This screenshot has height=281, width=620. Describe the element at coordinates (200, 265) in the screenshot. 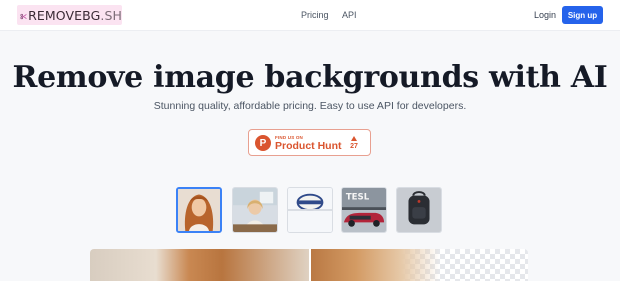

I see `original-image-preview` at that location.